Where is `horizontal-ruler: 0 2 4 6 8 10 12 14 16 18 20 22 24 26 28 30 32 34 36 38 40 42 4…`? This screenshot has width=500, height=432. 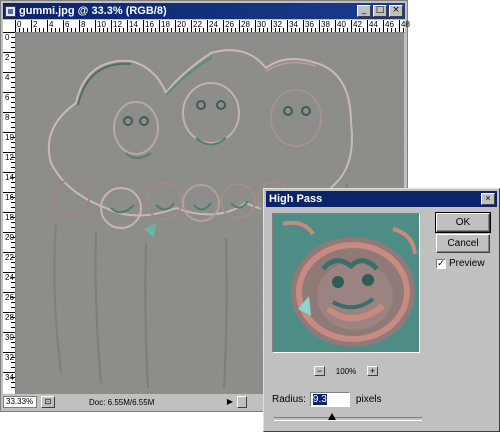 horizontal-ruler: 0 2 4 6 8 10 12 14 16 18 20 22 24 26 28 30 32 34 36 38 40 42 4… is located at coordinates (212, 26).